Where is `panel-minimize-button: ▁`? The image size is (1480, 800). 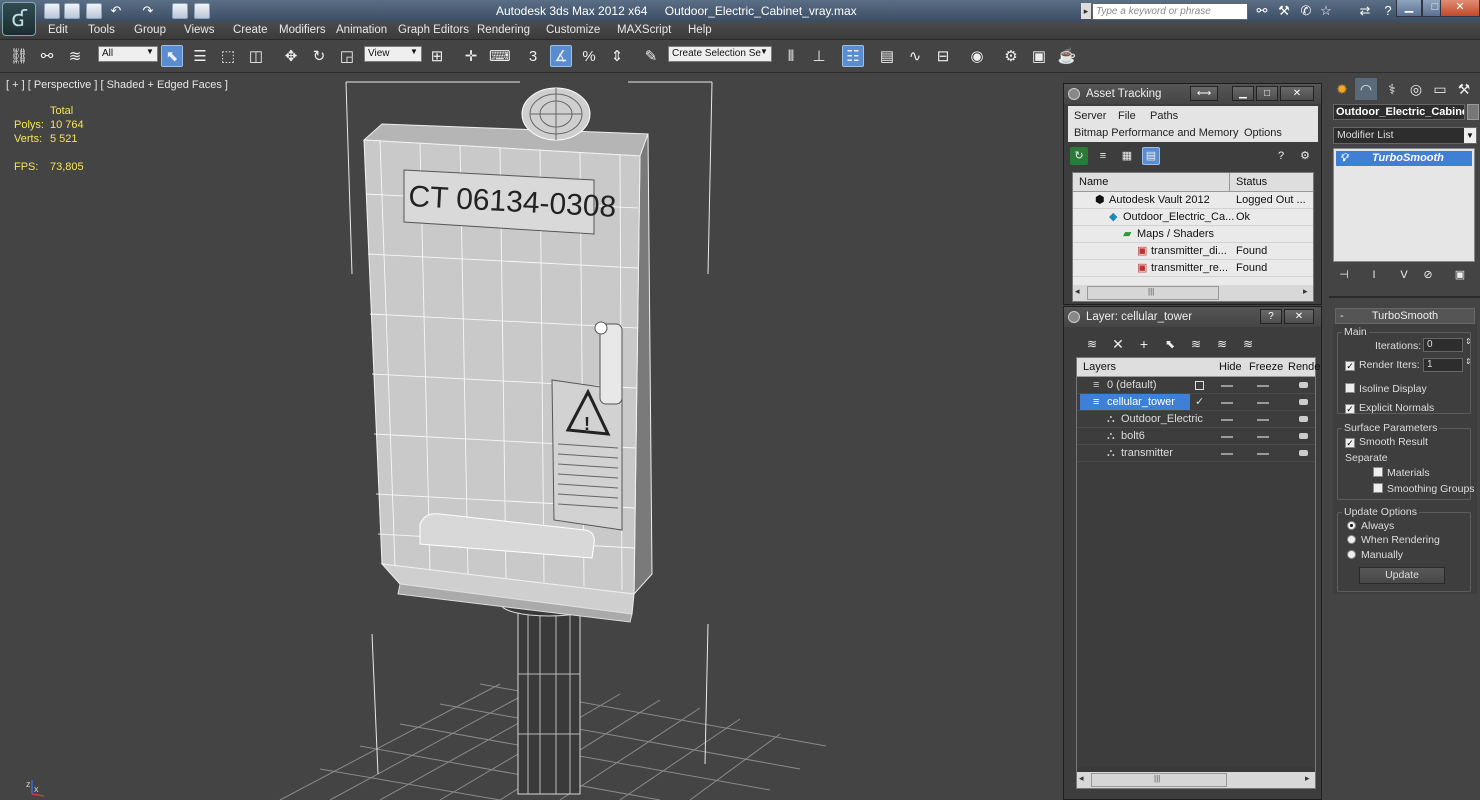
panel-minimize-button: ▁ is located at coordinates (1243, 93).